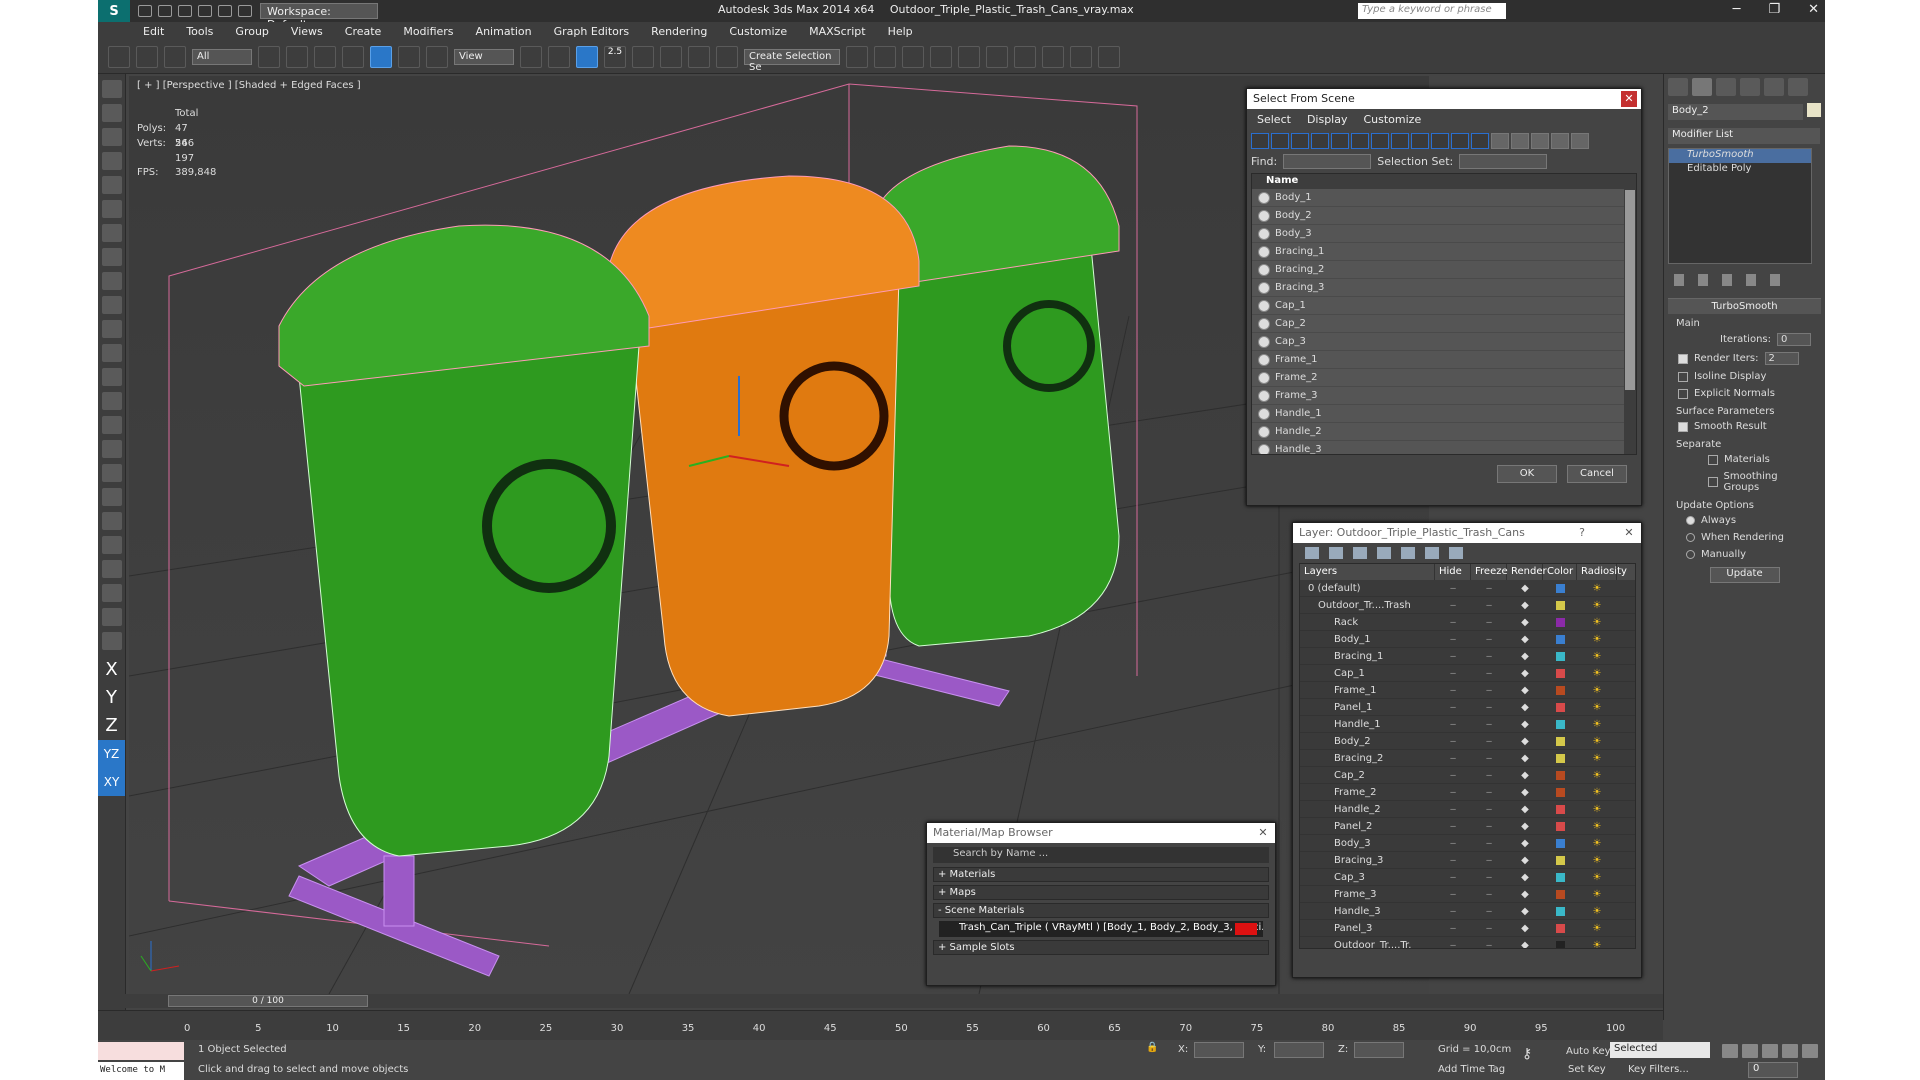 Image resolution: width=1920 pixels, height=1080 pixels. What do you see at coordinates (112, 497) in the screenshot?
I see `grass-icon` at bounding box center [112, 497].